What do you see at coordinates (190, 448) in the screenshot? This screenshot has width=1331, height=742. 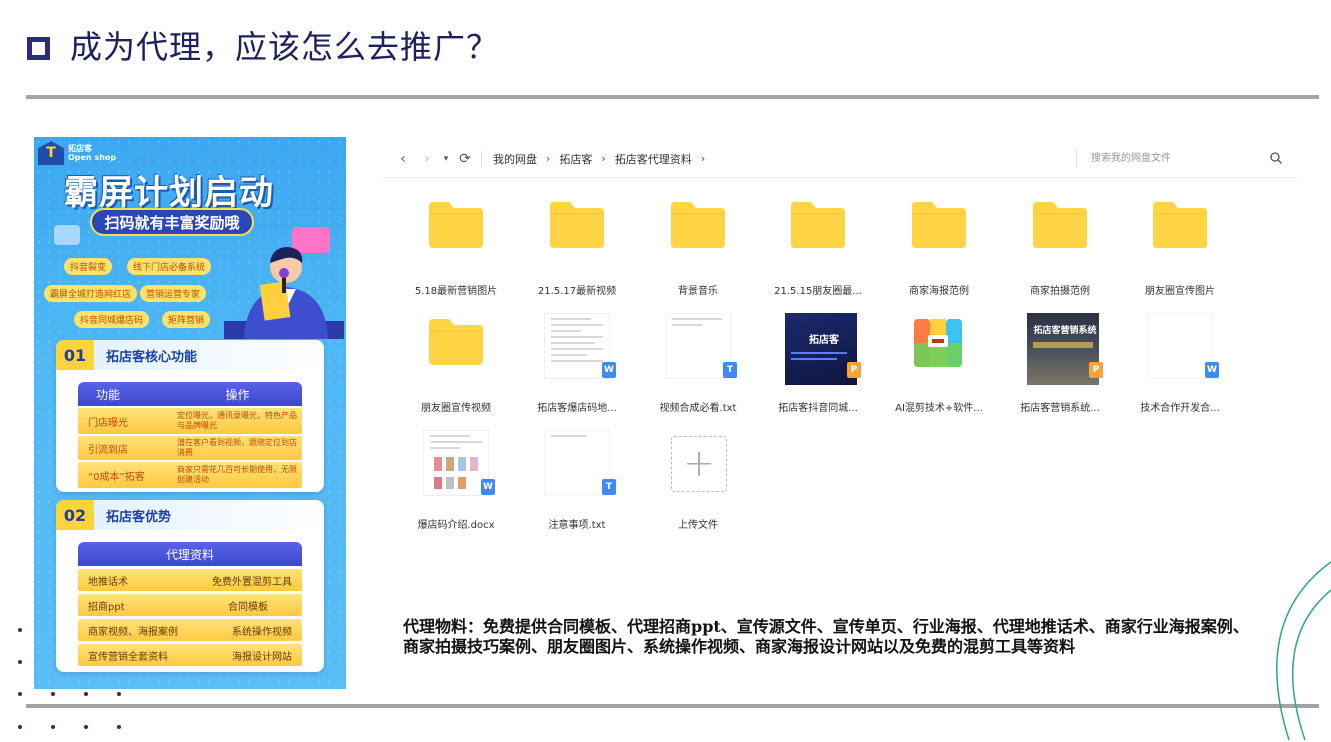 I see `table-row: 引流到店 潜在客户看到视频，跟随定位到店消费` at bounding box center [190, 448].